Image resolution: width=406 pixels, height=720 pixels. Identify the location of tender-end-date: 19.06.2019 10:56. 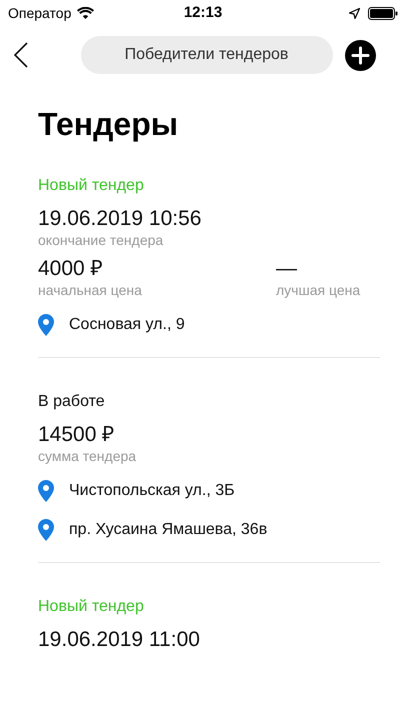
(120, 219).